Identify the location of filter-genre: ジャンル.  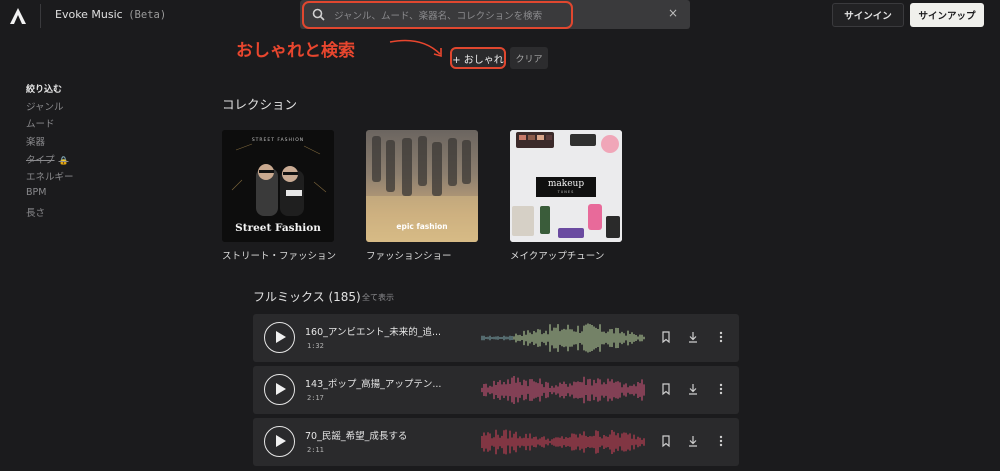
(45, 106).